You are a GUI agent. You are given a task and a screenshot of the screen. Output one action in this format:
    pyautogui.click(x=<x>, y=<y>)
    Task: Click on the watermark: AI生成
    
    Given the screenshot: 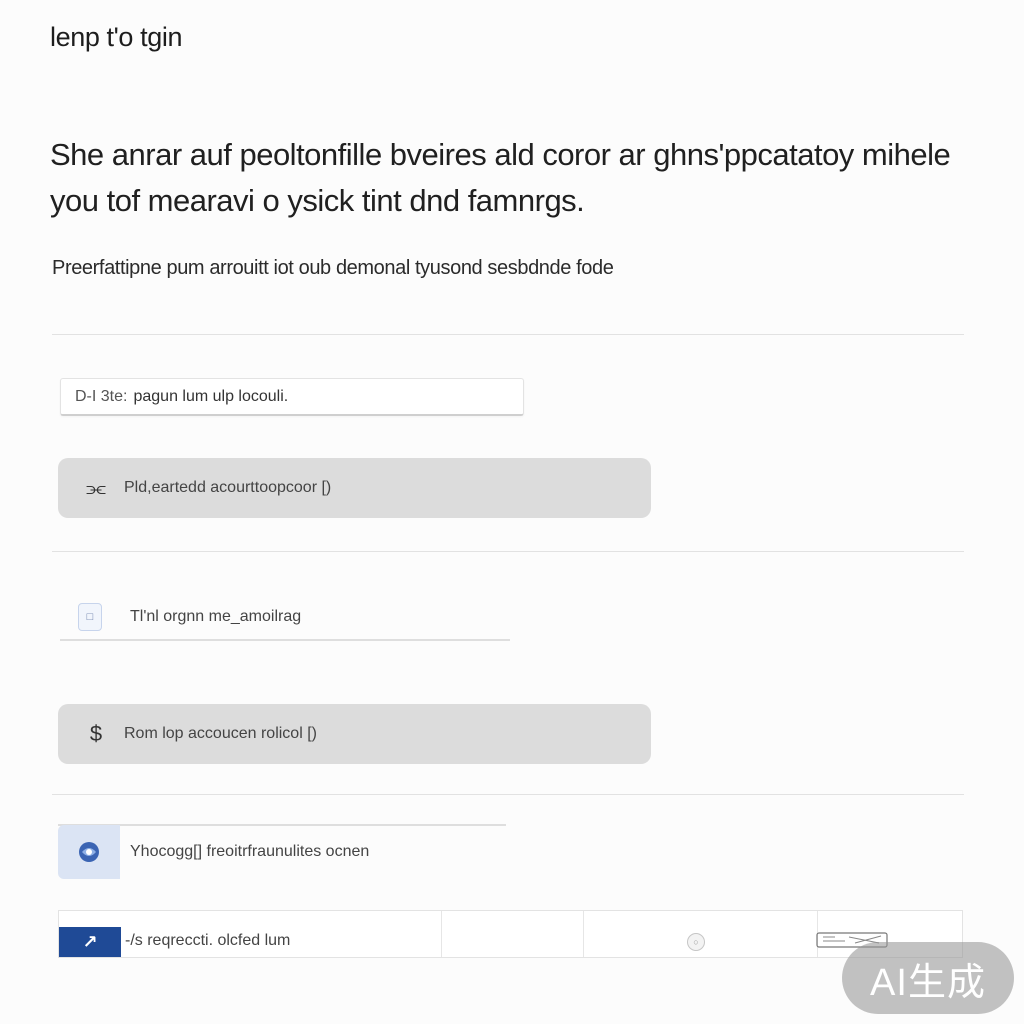 What is the action you would take?
    pyautogui.click(x=928, y=978)
    